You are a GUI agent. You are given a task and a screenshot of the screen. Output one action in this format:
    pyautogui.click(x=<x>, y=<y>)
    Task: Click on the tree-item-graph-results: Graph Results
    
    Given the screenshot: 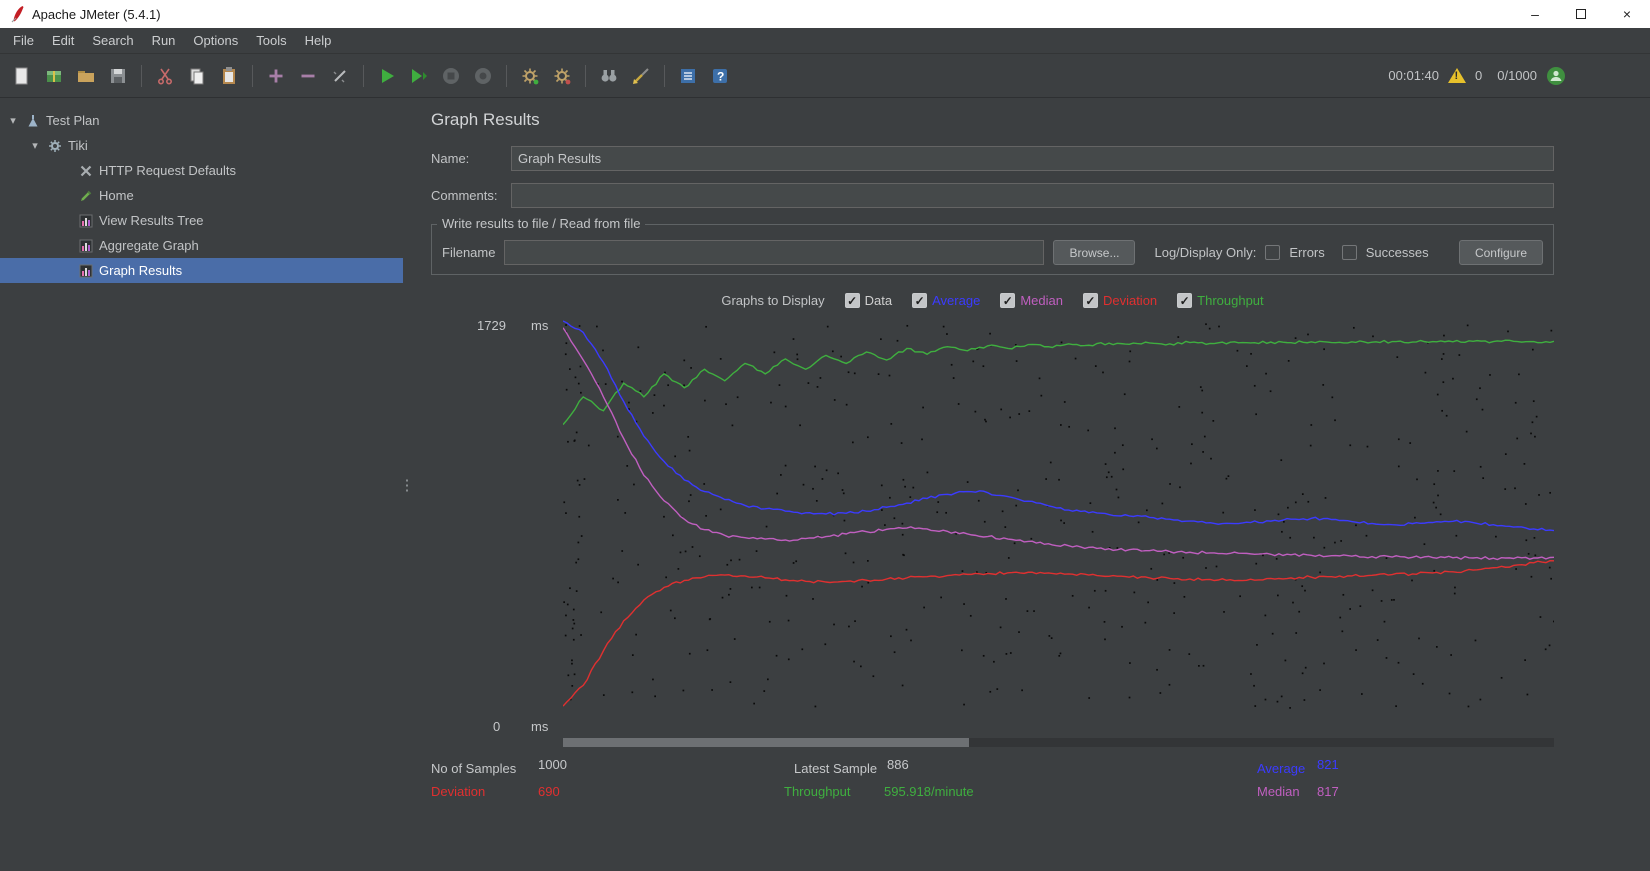 What is the action you would take?
    pyautogui.click(x=201, y=270)
    